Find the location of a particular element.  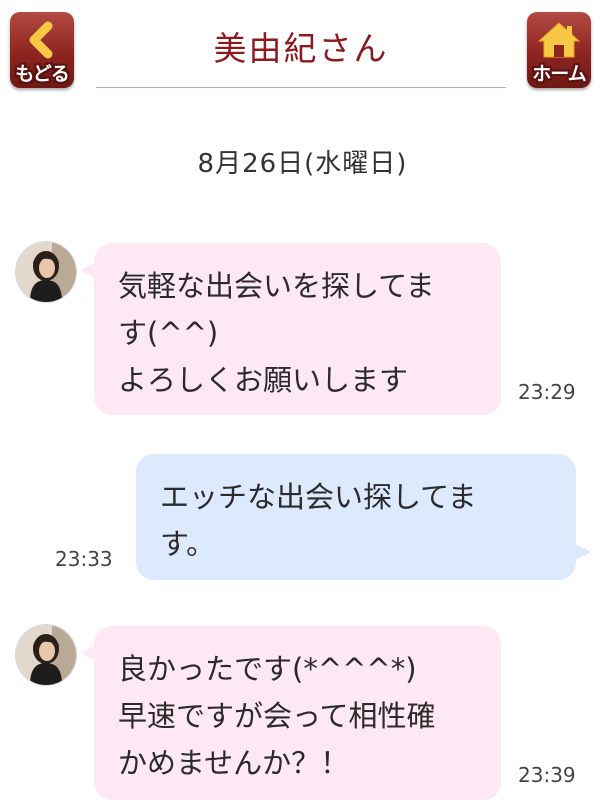

message-line: 早速ですが会って相性確 is located at coordinates (277, 716).